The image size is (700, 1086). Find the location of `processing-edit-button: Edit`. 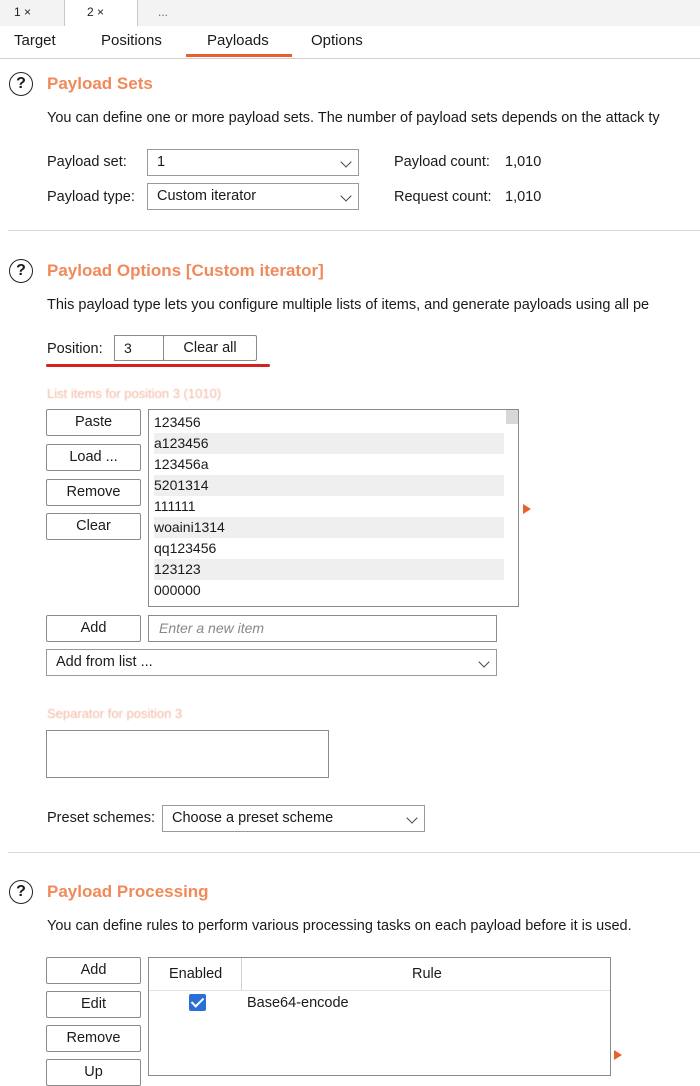

processing-edit-button: Edit is located at coordinates (93, 1004).